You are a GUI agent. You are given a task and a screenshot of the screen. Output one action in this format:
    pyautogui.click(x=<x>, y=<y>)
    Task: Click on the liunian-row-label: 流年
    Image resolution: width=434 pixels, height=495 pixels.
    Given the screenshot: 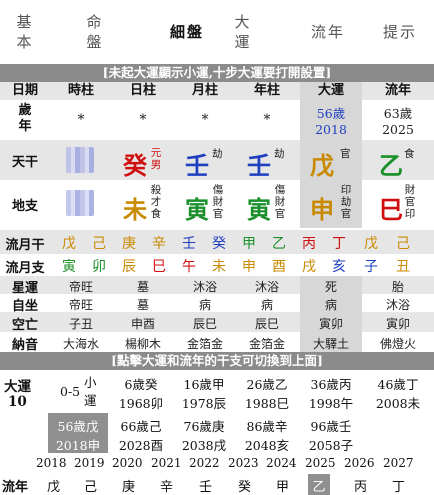 What is the action you would take?
    pyautogui.click(x=15, y=487)
    